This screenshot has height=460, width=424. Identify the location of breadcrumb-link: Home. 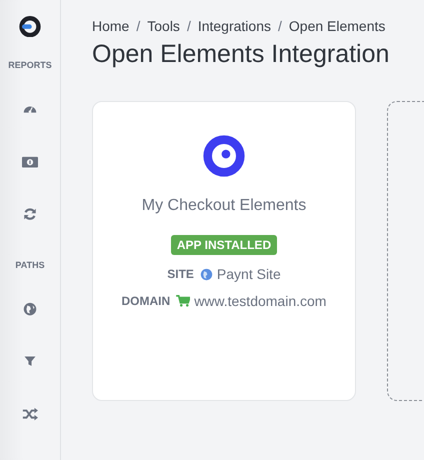
(111, 26).